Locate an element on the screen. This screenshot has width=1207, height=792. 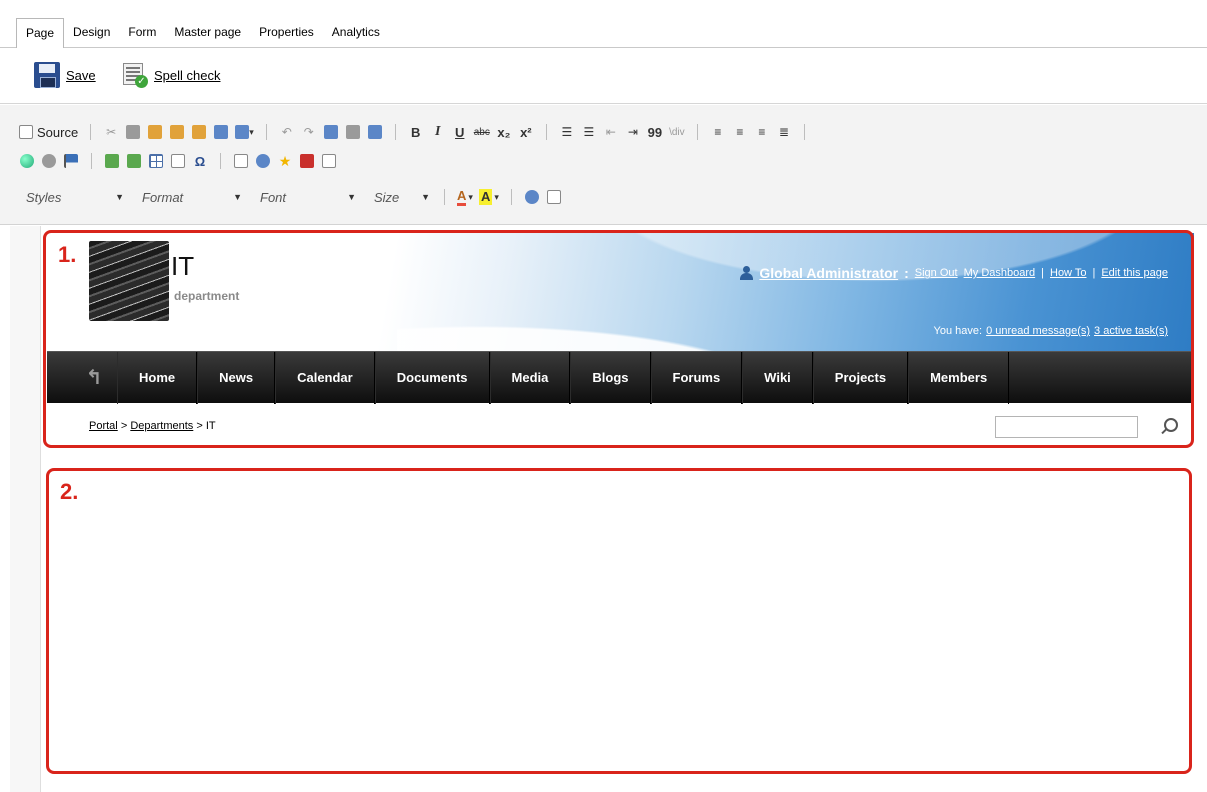
replace-button is located at coordinates (353, 132).